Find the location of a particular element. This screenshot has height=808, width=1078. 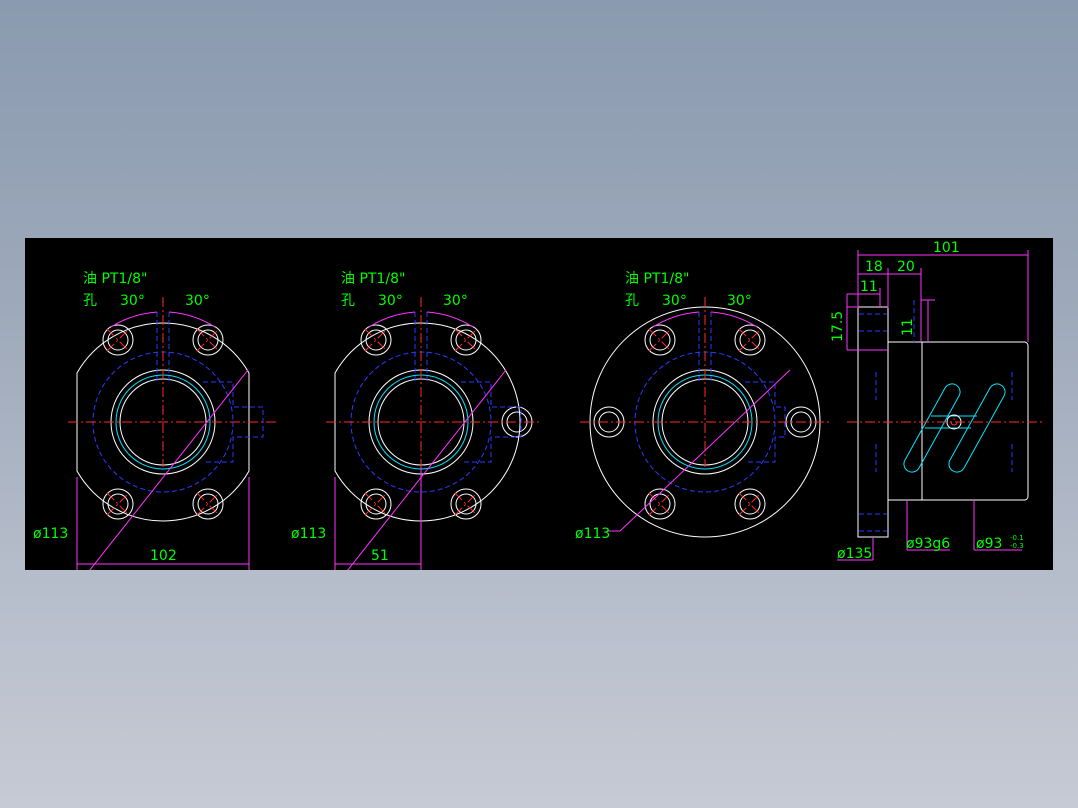

body-dia-label: ø93 is located at coordinates (989, 544).